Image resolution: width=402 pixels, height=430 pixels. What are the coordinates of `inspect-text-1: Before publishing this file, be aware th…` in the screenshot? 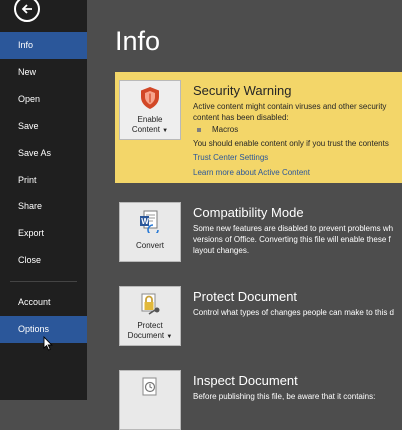 It's located at (284, 396).